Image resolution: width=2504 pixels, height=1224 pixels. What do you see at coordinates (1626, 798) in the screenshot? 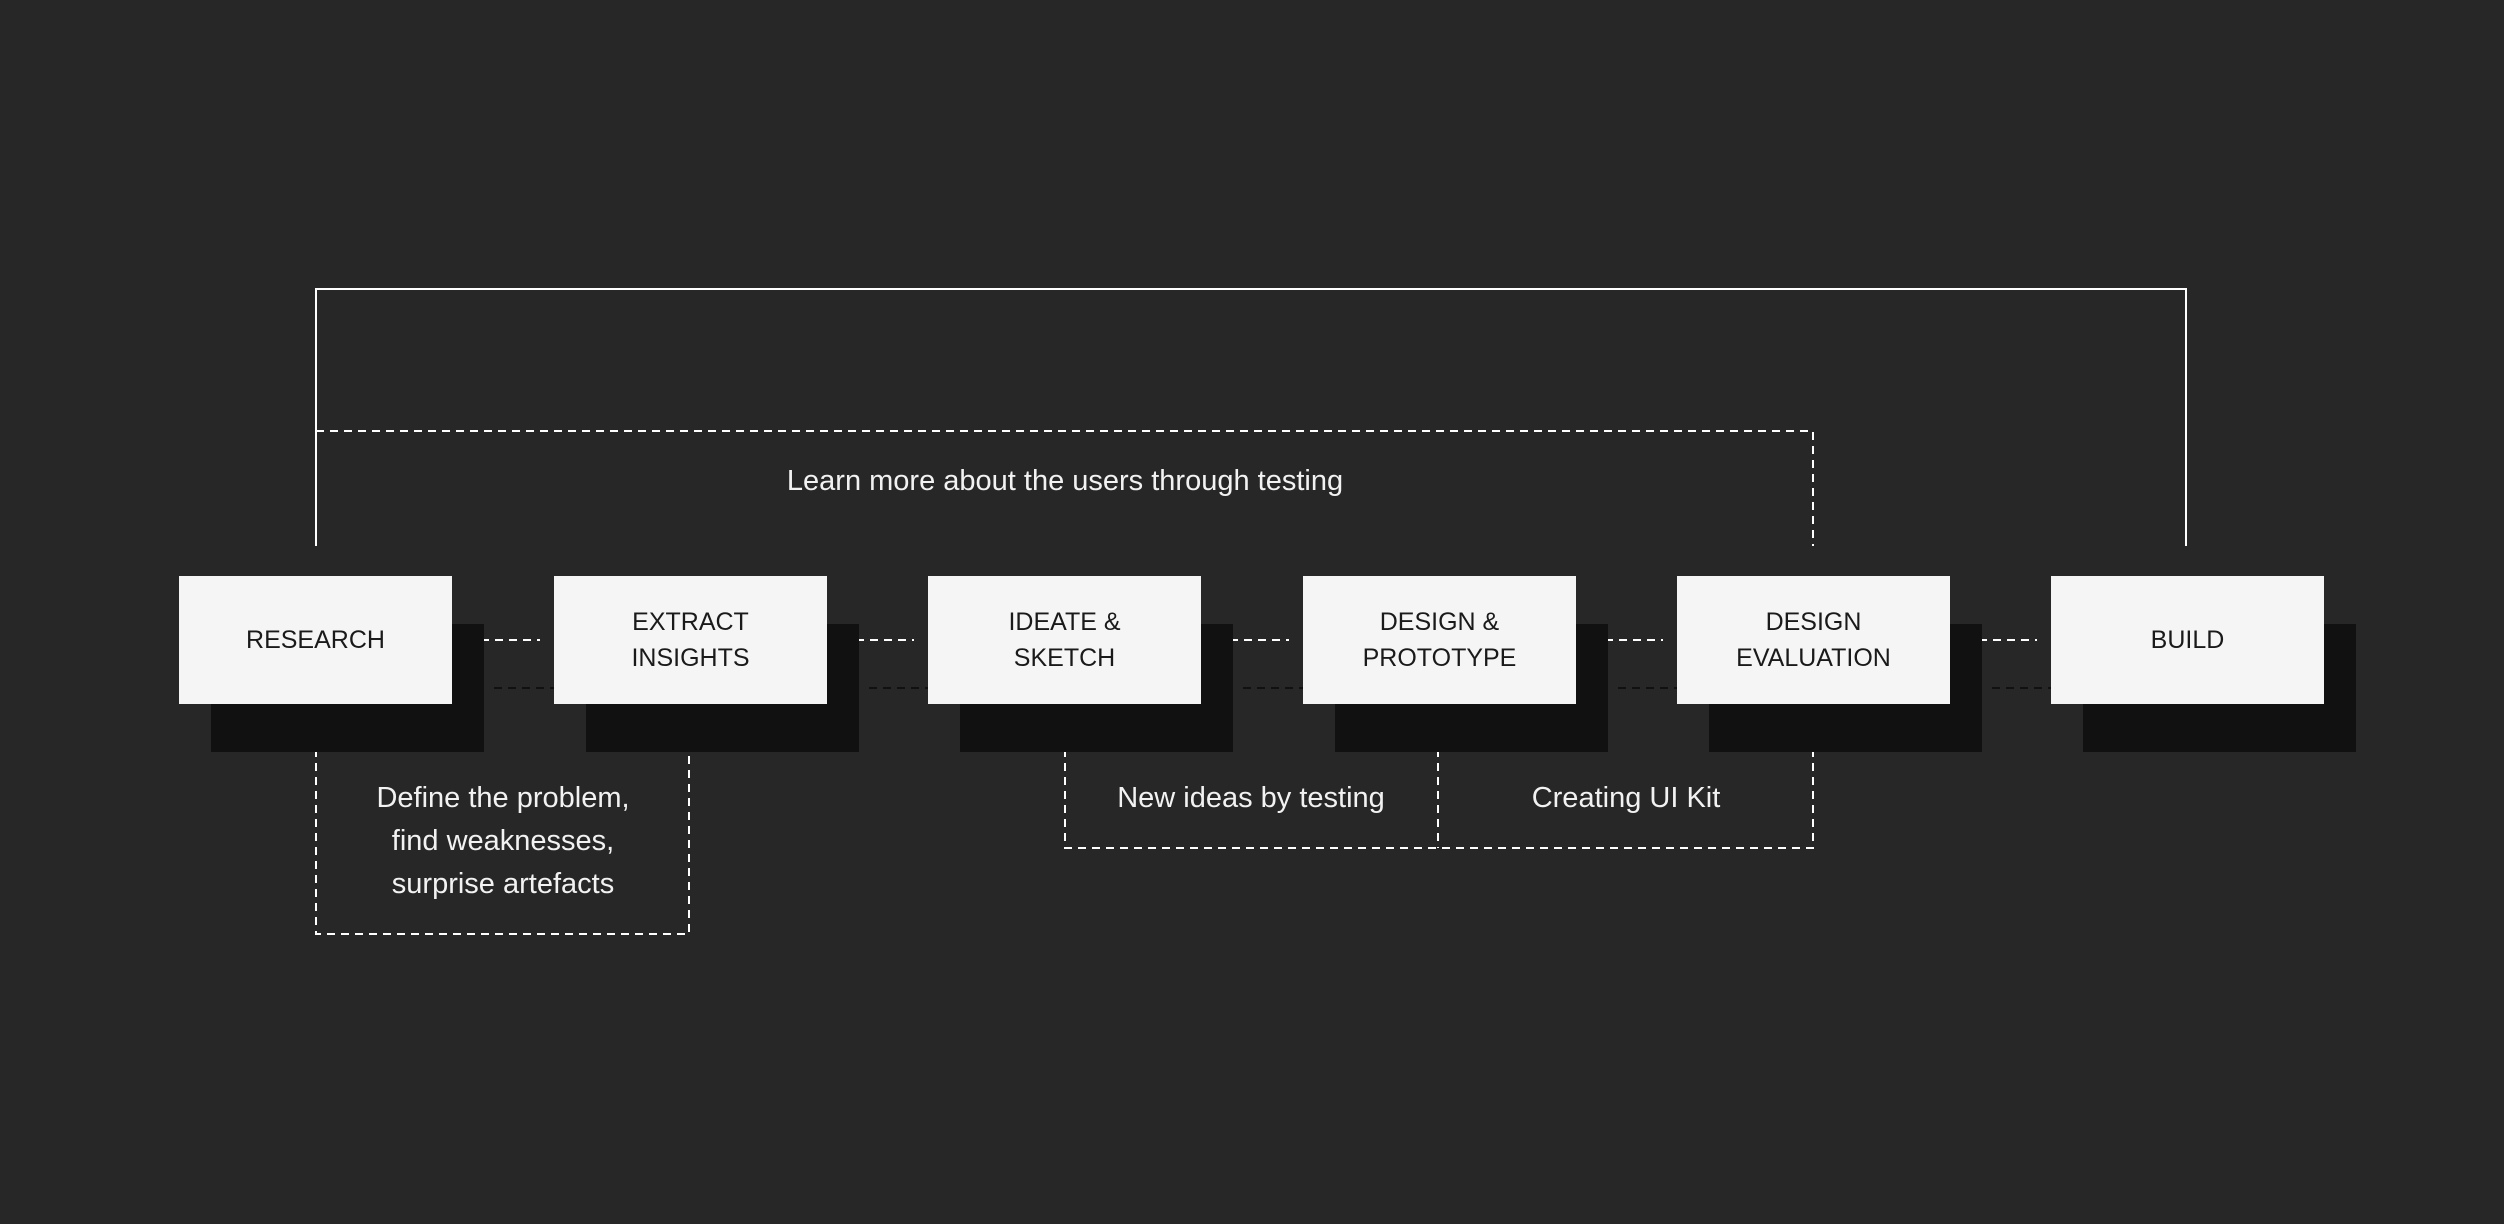
I see `design-evaluation-label: Creating UI Kit` at bounding box center [1626, 798].